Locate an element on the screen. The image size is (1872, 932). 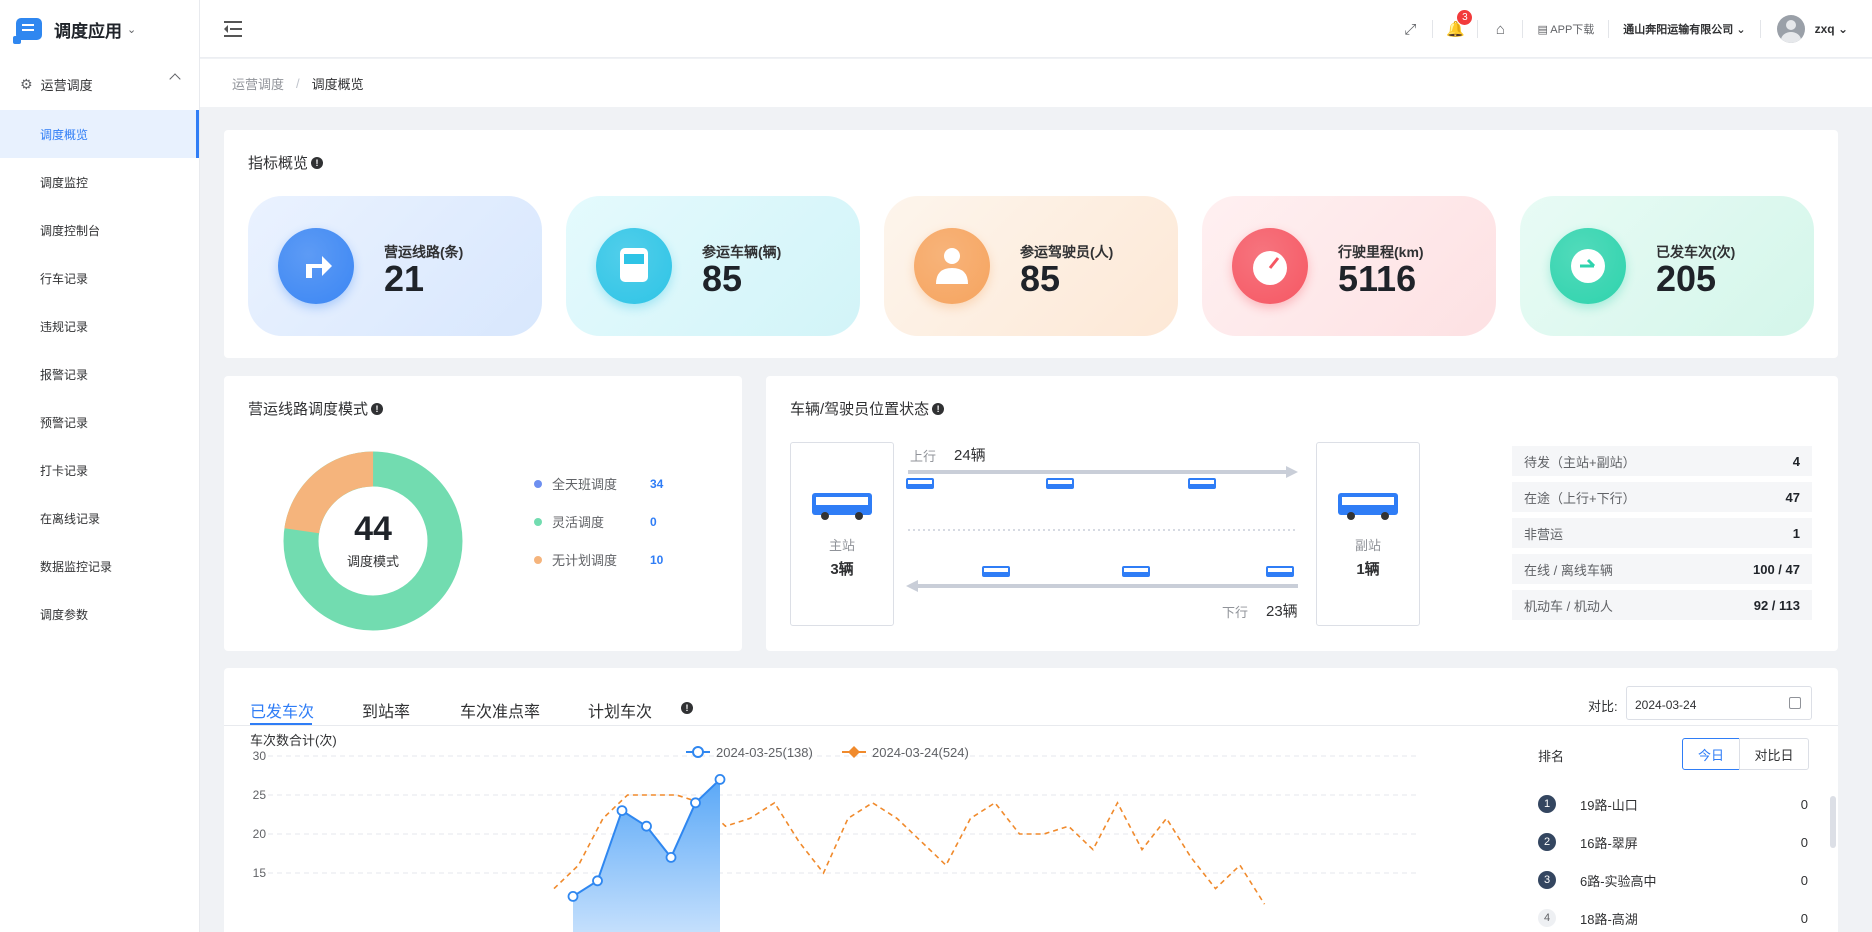
dispatch-clock-icon is located at coordinates (1588, 266).